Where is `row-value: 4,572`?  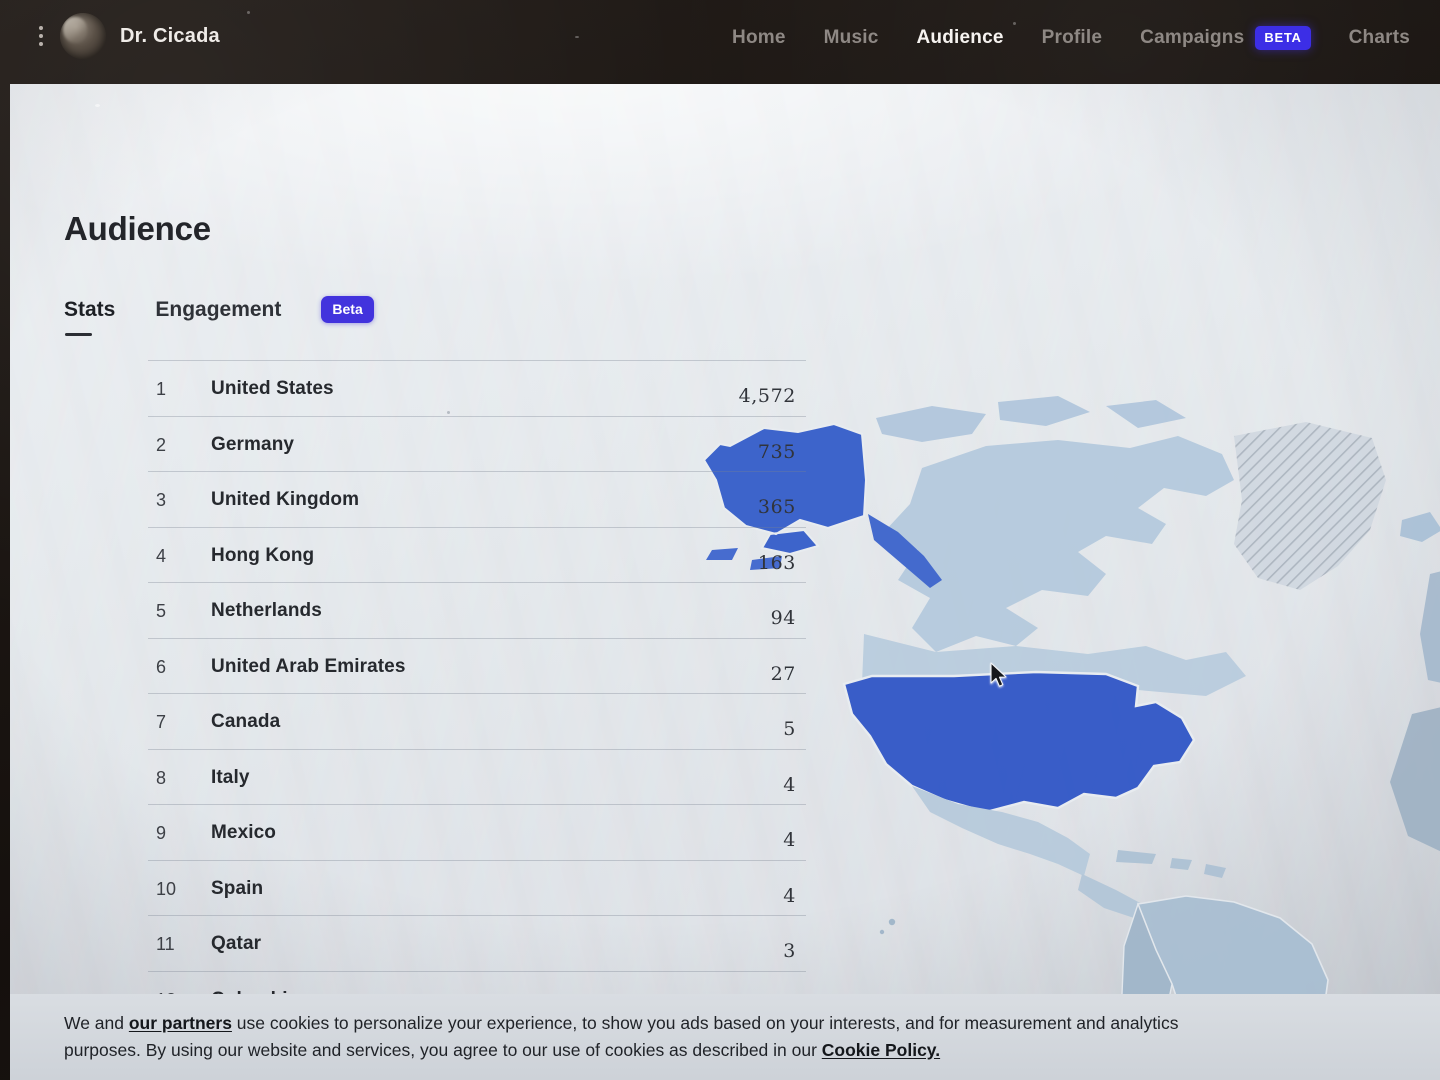 row-value: 4,572 is located at coordinates (767, 396).